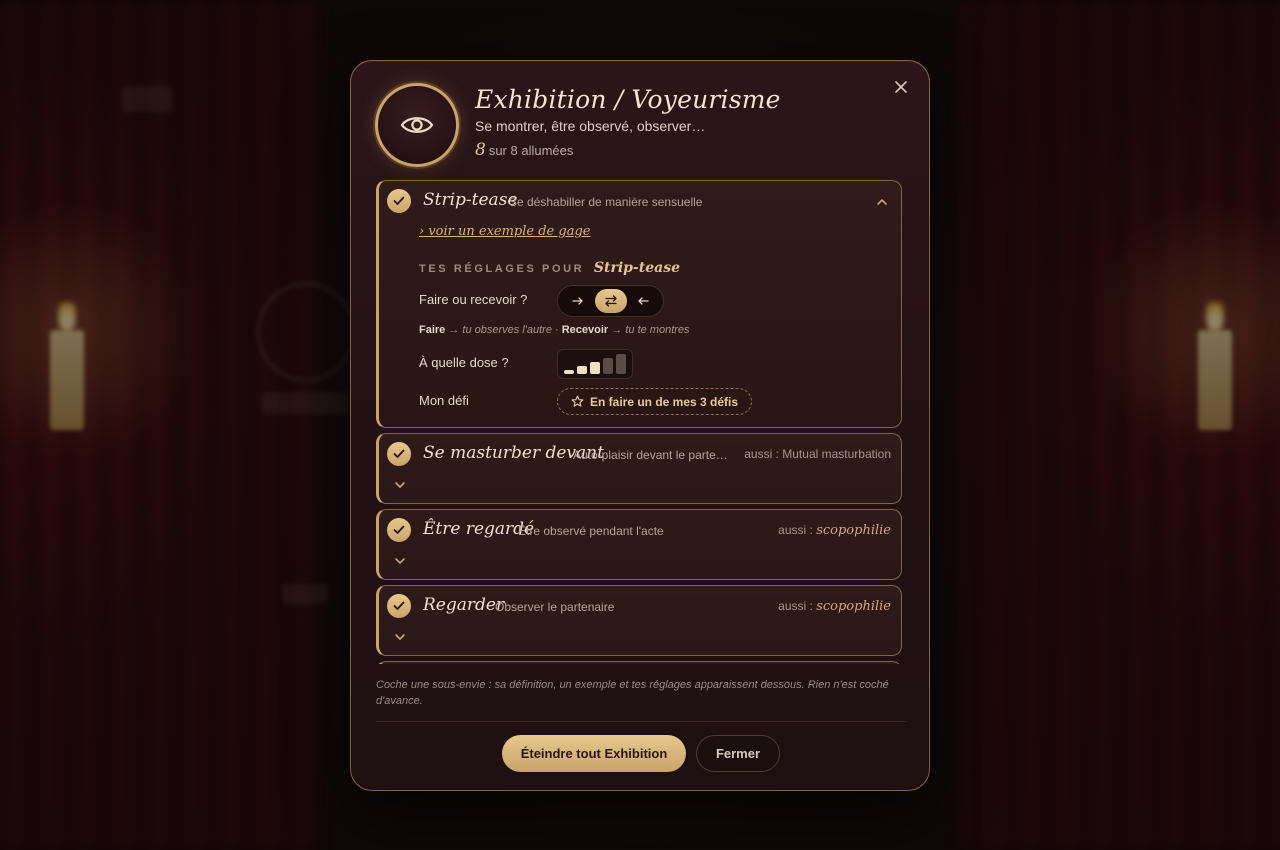 Image resolution: width=1280 pixels, height=850 pixels. I want to click on dose-meter, so click(595, 364).